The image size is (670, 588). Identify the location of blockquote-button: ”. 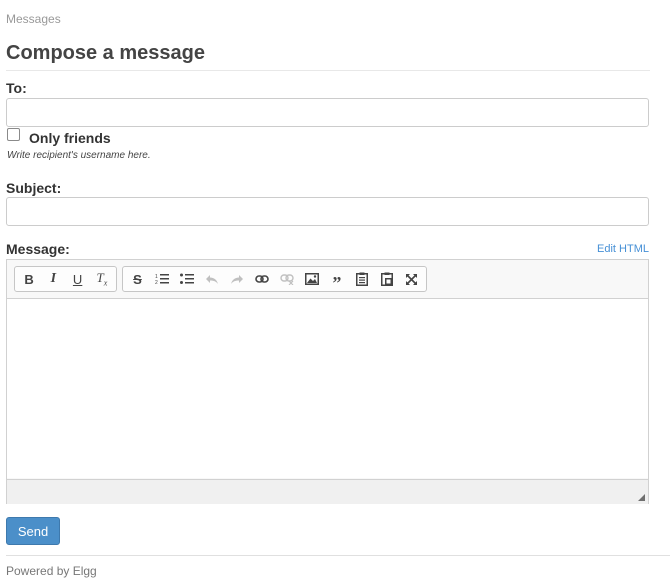
(336, 280).